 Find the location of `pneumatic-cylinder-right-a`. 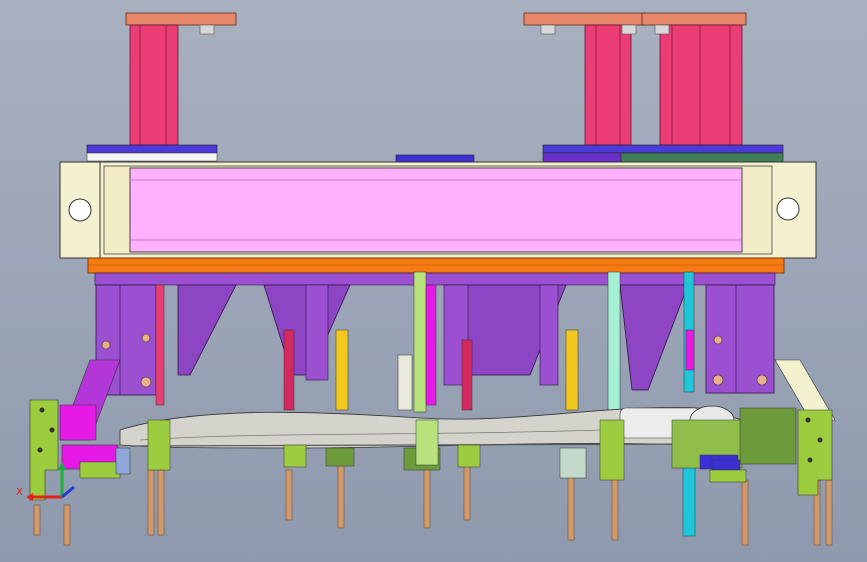

pneumatic-cylinder-right-a is located at coordinates (585, 79).